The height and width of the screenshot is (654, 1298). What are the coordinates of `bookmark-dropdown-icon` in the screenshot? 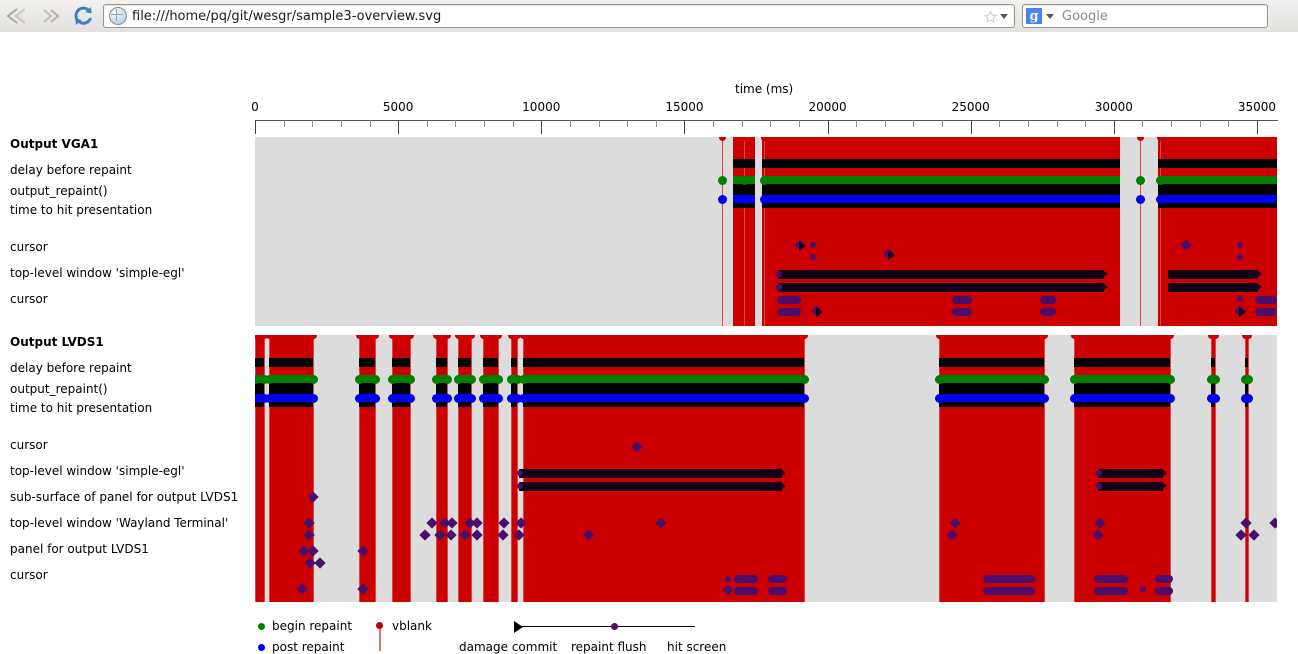 It's located at (1004, 16).